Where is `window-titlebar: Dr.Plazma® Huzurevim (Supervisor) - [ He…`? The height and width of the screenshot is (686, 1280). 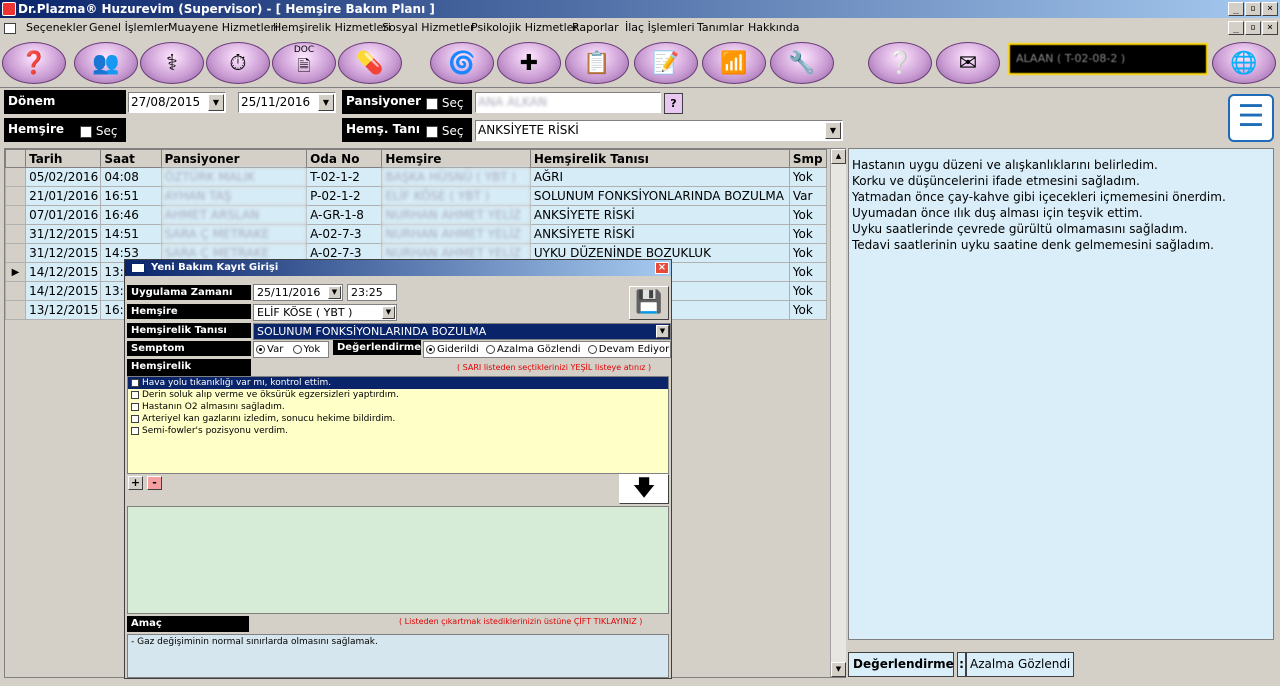 window-titlebar: Dr.Plazma® Huzurevim (Supervisor) - [ He… is located at coordinates (640, 9).